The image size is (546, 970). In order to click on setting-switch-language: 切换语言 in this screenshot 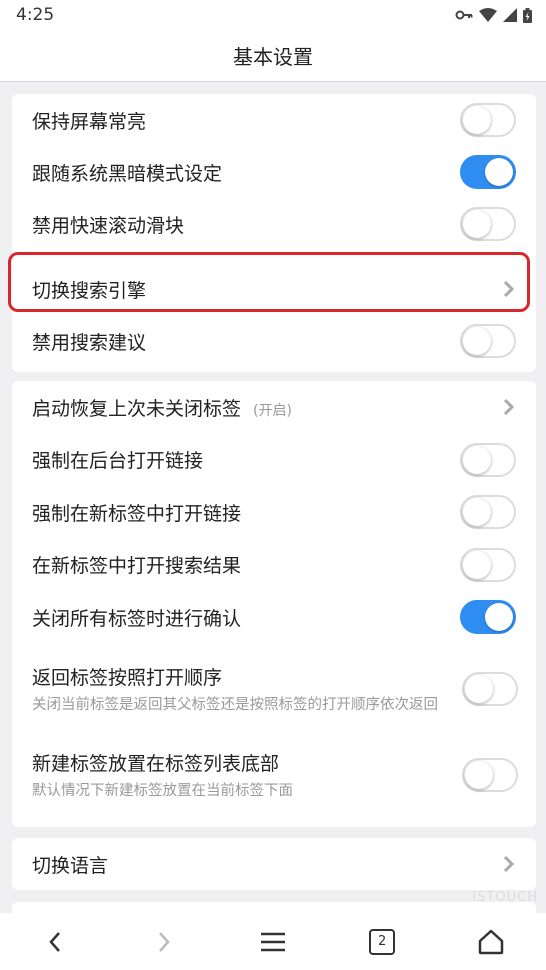, I will do `click(274, 864)`.